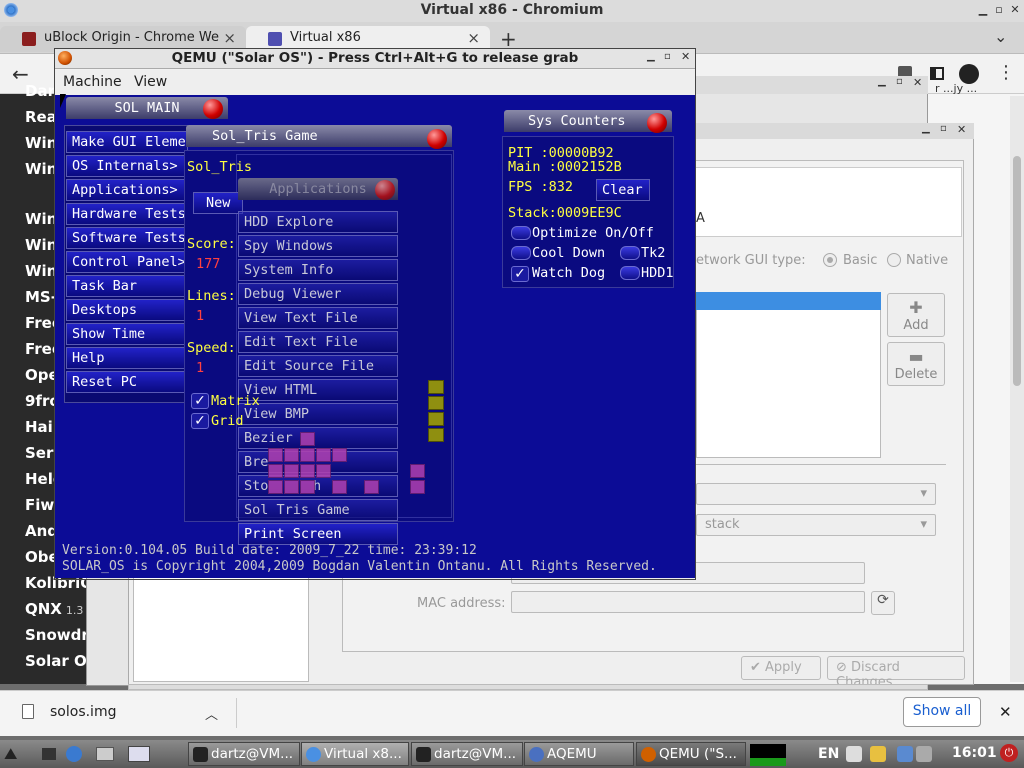 Image resolution: width=1024 pixels, height=768 pixels. What do you see at coordinates (688, 602) in the screenshot?
I see `mac-address-input` at bounding box center [688, 602].